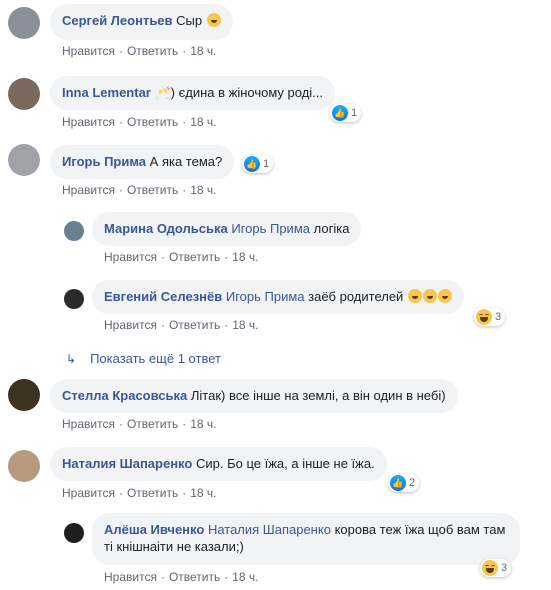  Describe the element at coordinates (356, 296) in the screenshot. I see `comment-text: заёб родителей` at that location.